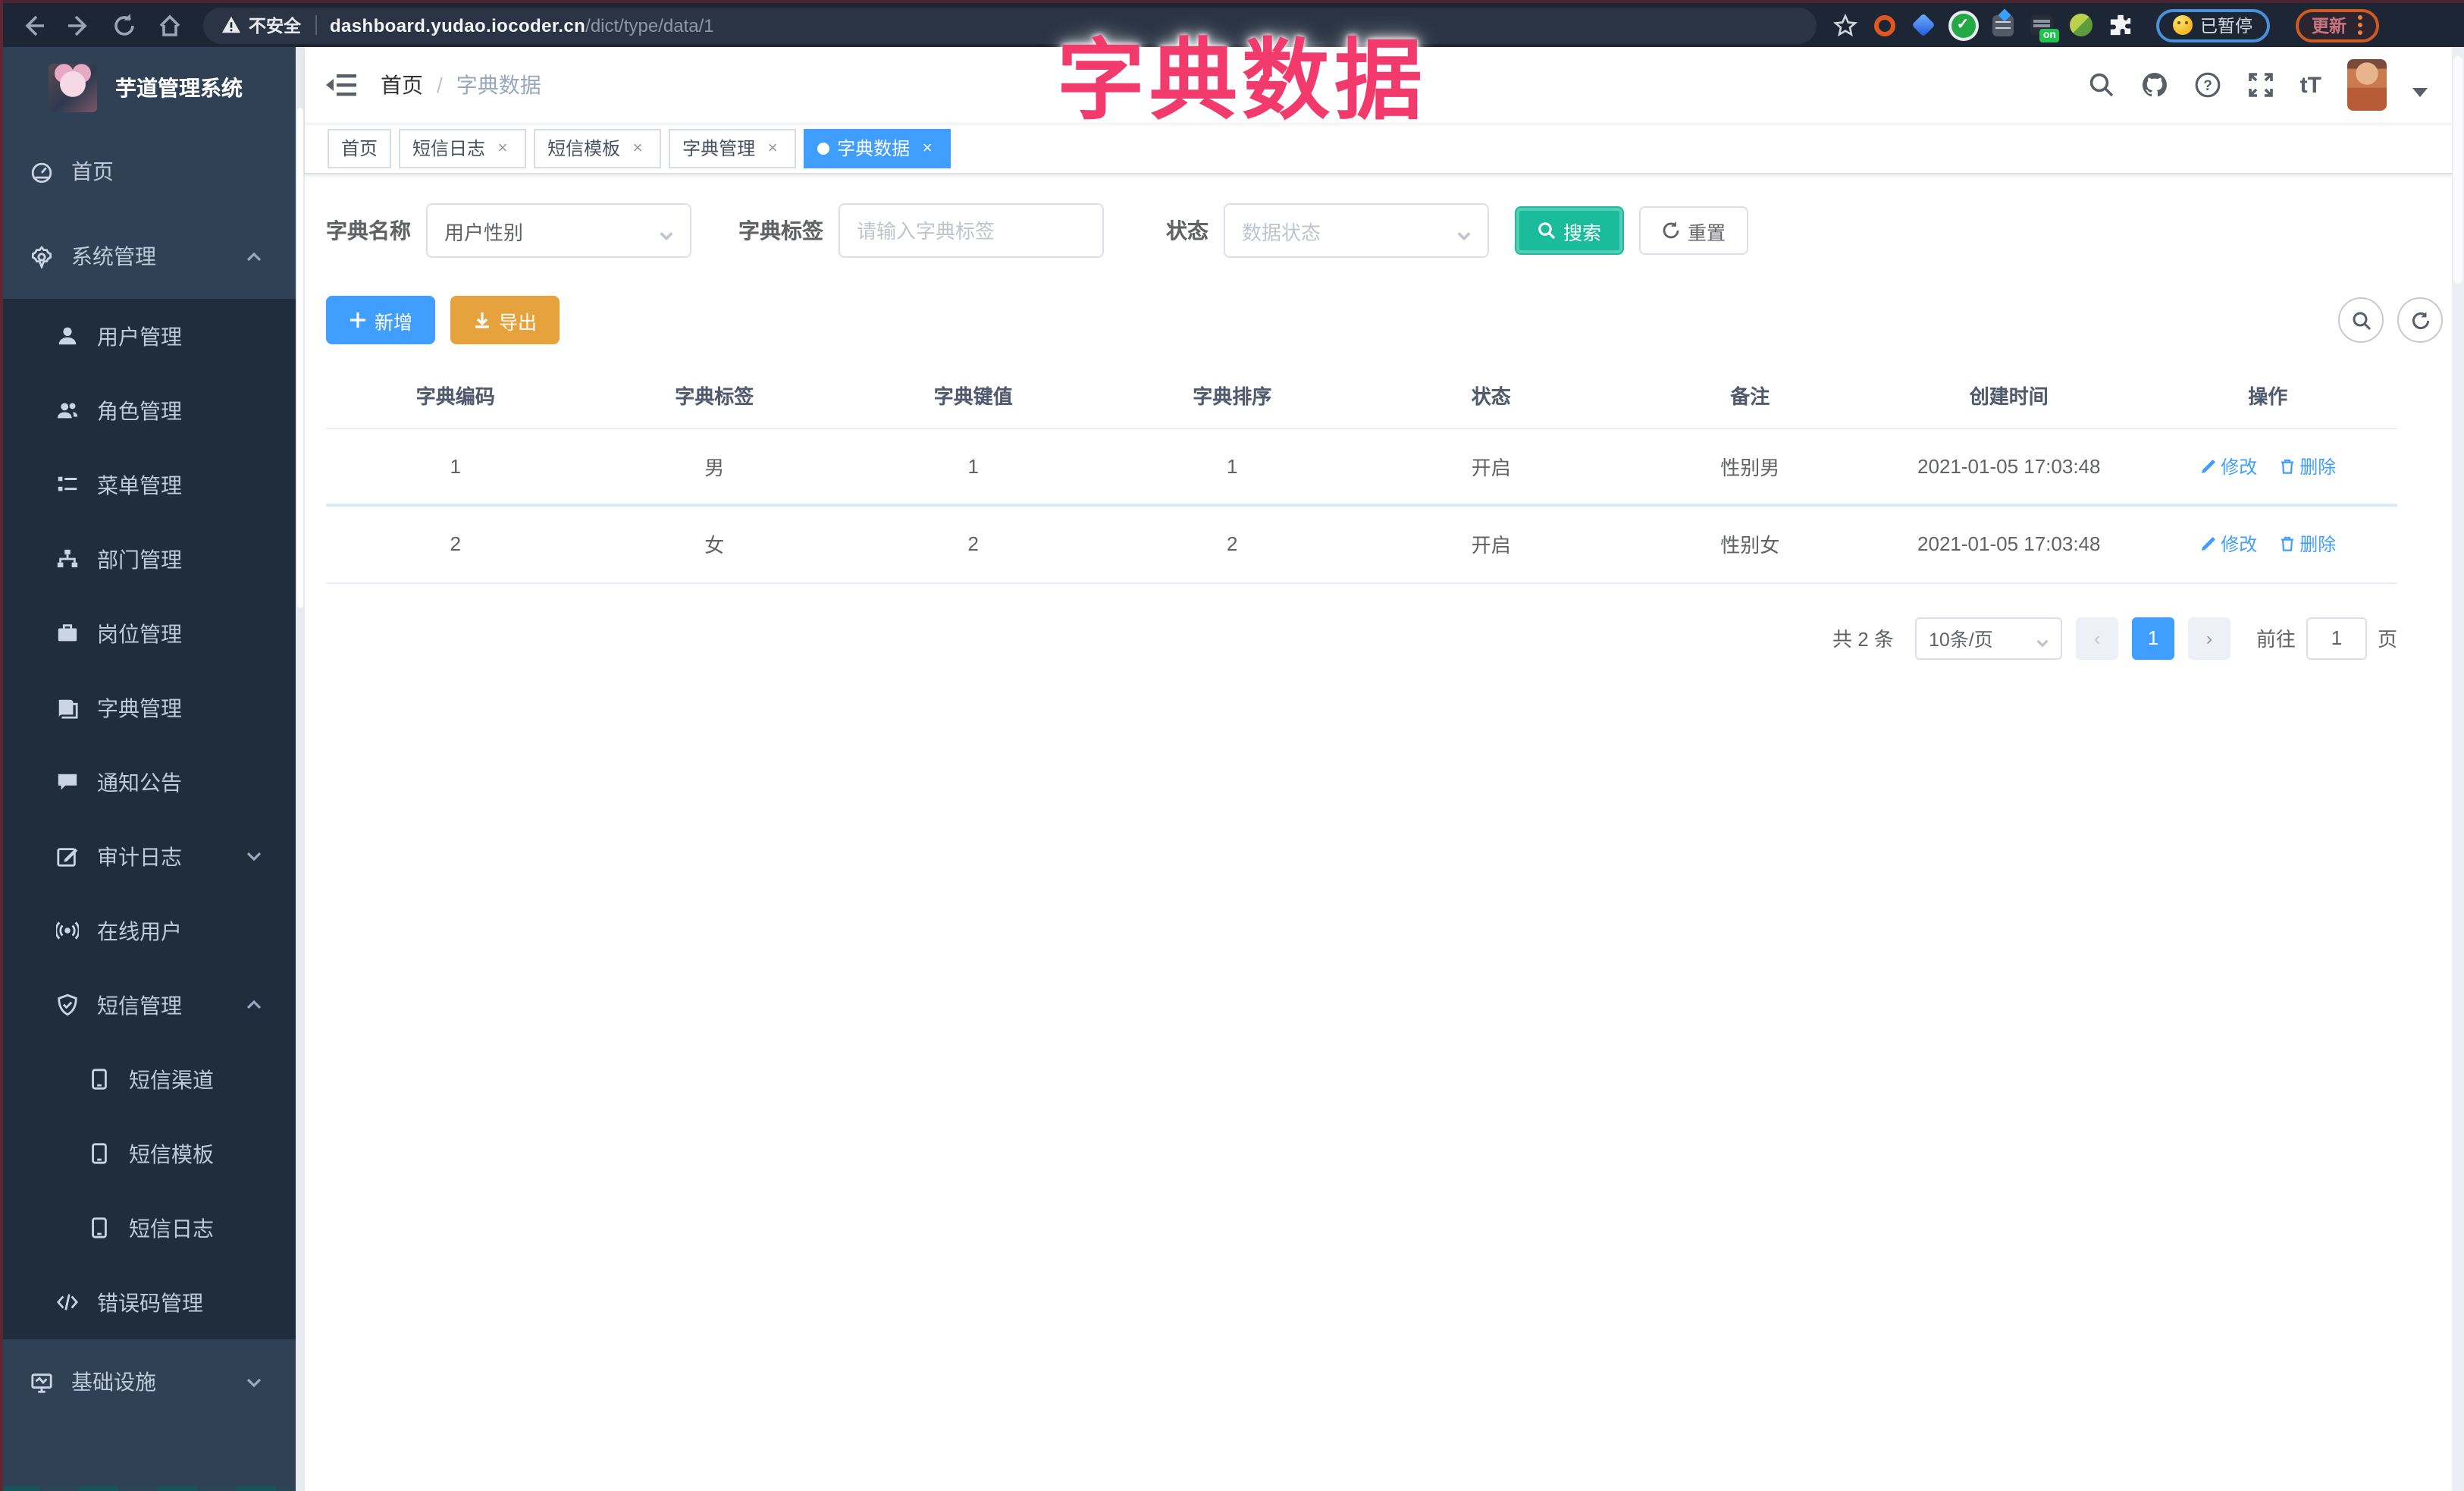 The width and height of the screenshot is (2464, 1491). What do you see at coordinates (2096, 638) in the screenshot?
I see `prev-page-button: ‹` at bounding box center [2096, 638].